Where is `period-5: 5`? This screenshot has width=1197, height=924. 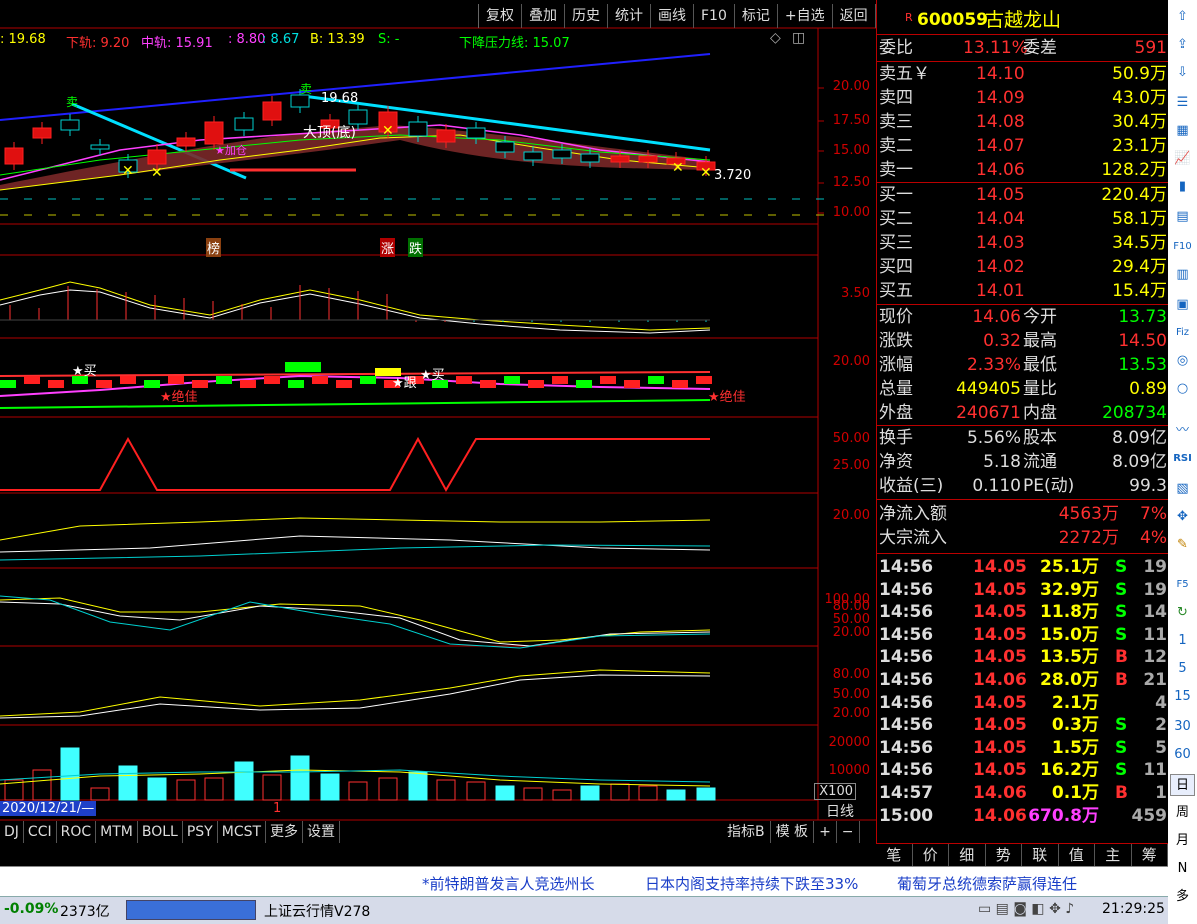
period-5: 5 is located at coordinates (1182, 669).